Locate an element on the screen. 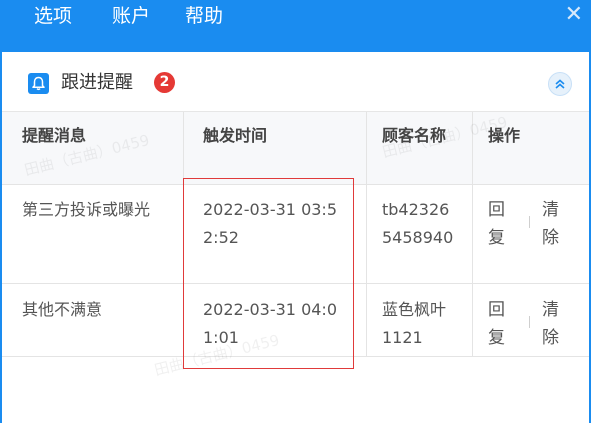  menu-options: 选项 is located at coordinates (53, 16).